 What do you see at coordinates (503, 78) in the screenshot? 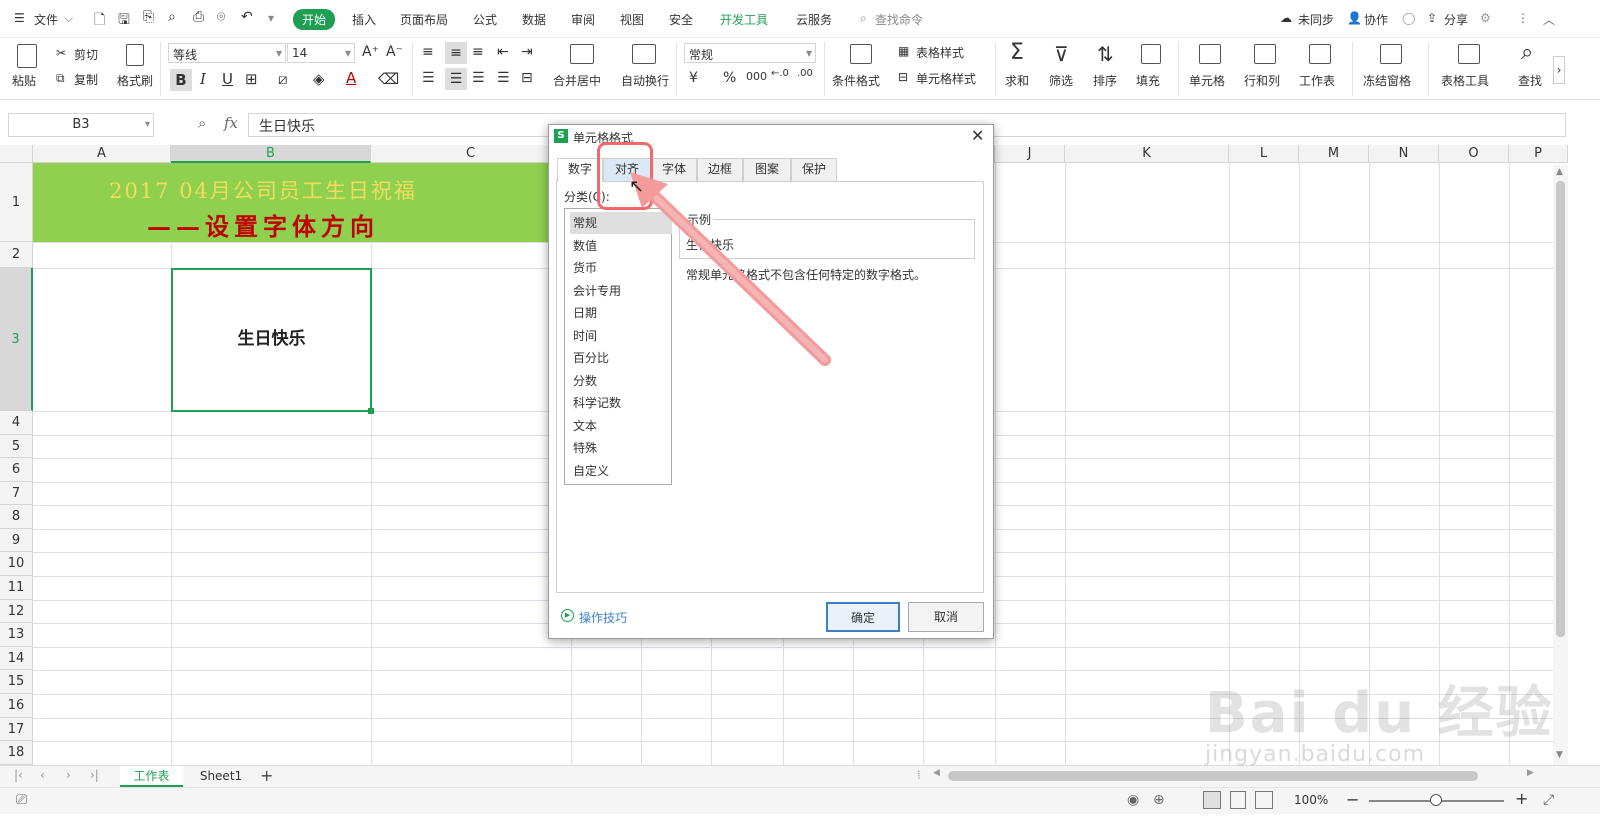
I see `justify-icon: ☰` at bounding box center [503, 78].